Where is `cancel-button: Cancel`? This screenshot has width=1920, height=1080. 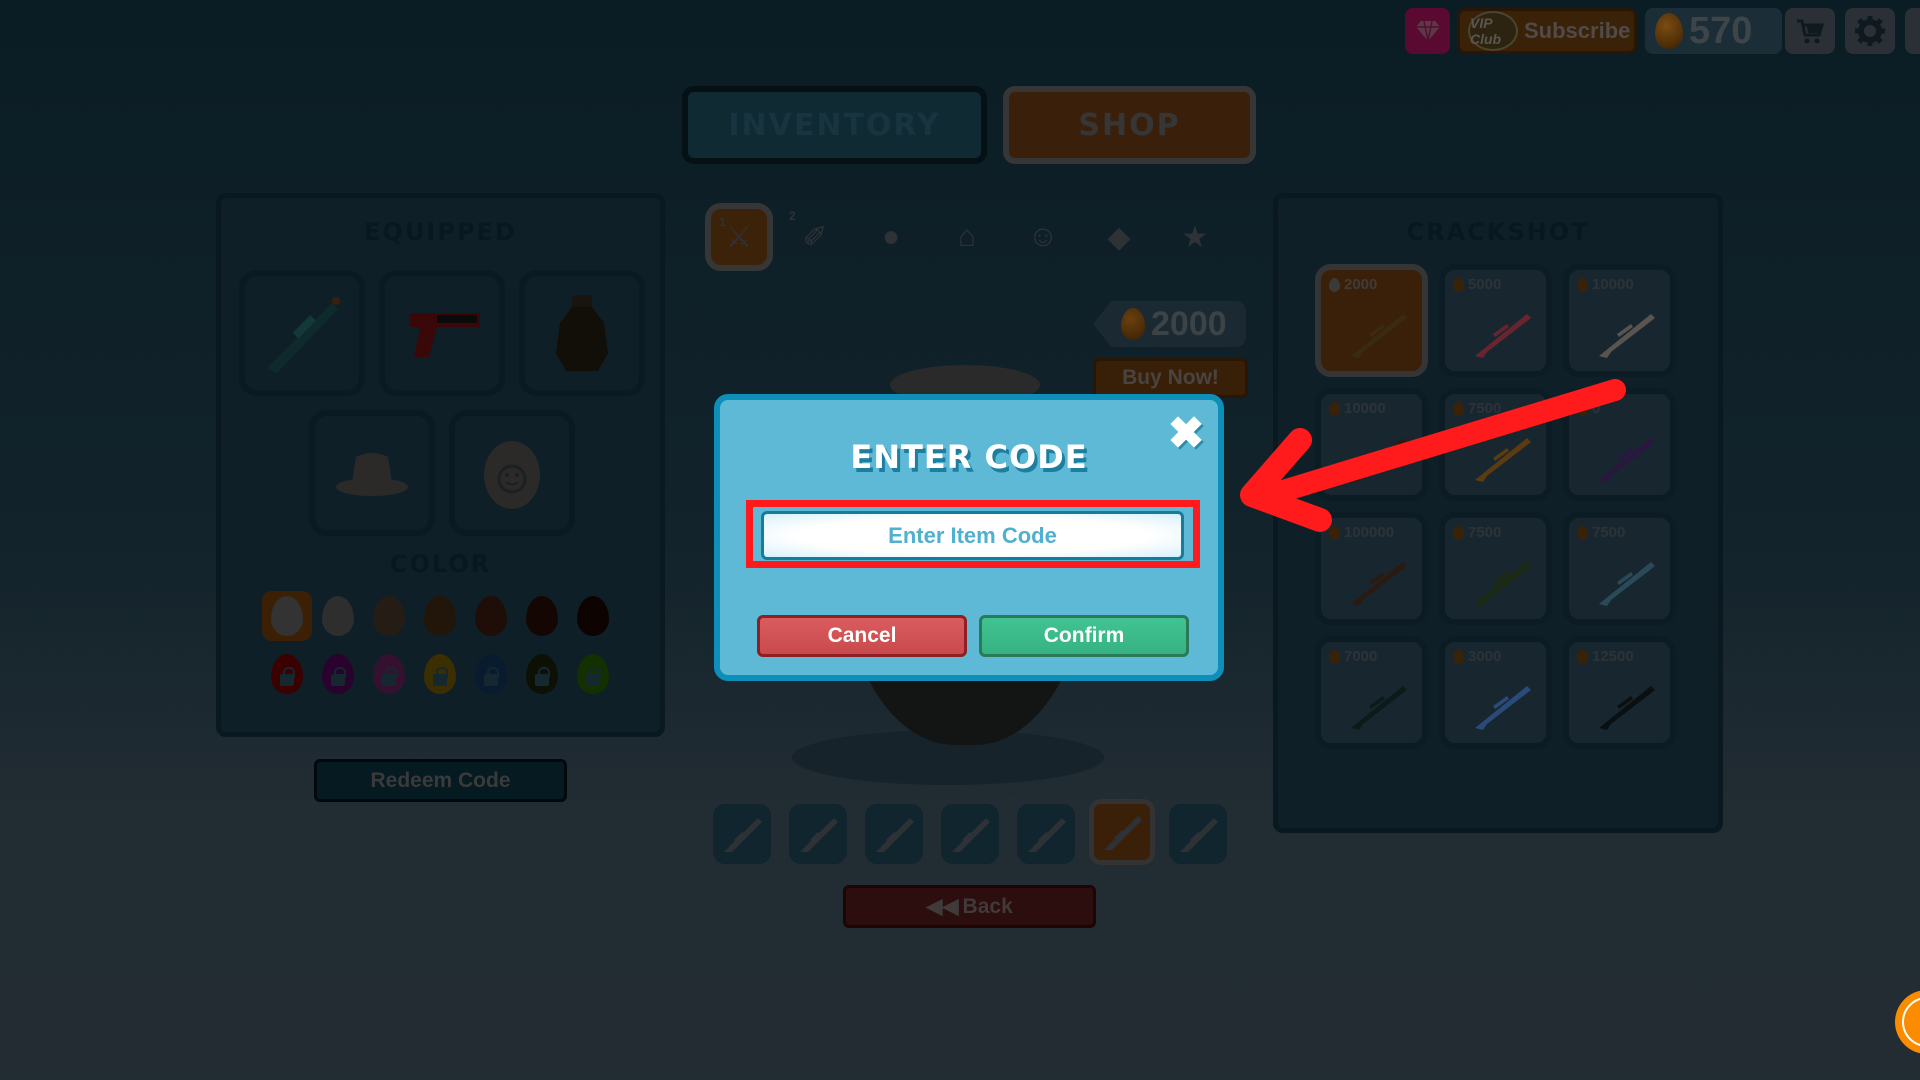 cancel-button: Cancel is located at coordinates (862, 636).